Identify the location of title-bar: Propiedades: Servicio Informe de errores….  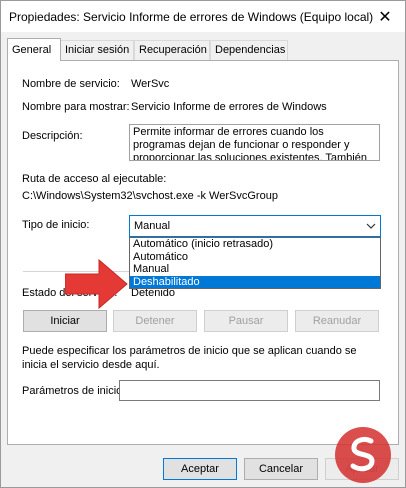
(203, 16).